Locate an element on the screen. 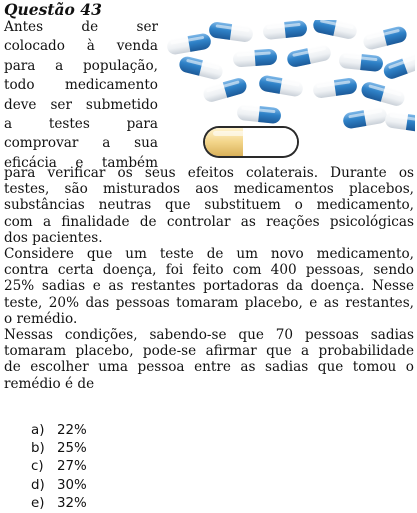 Image resolution: width=417 pixels, height=513 pixels. intro-line: deve ser submetido is located at coordinates (81, 104).